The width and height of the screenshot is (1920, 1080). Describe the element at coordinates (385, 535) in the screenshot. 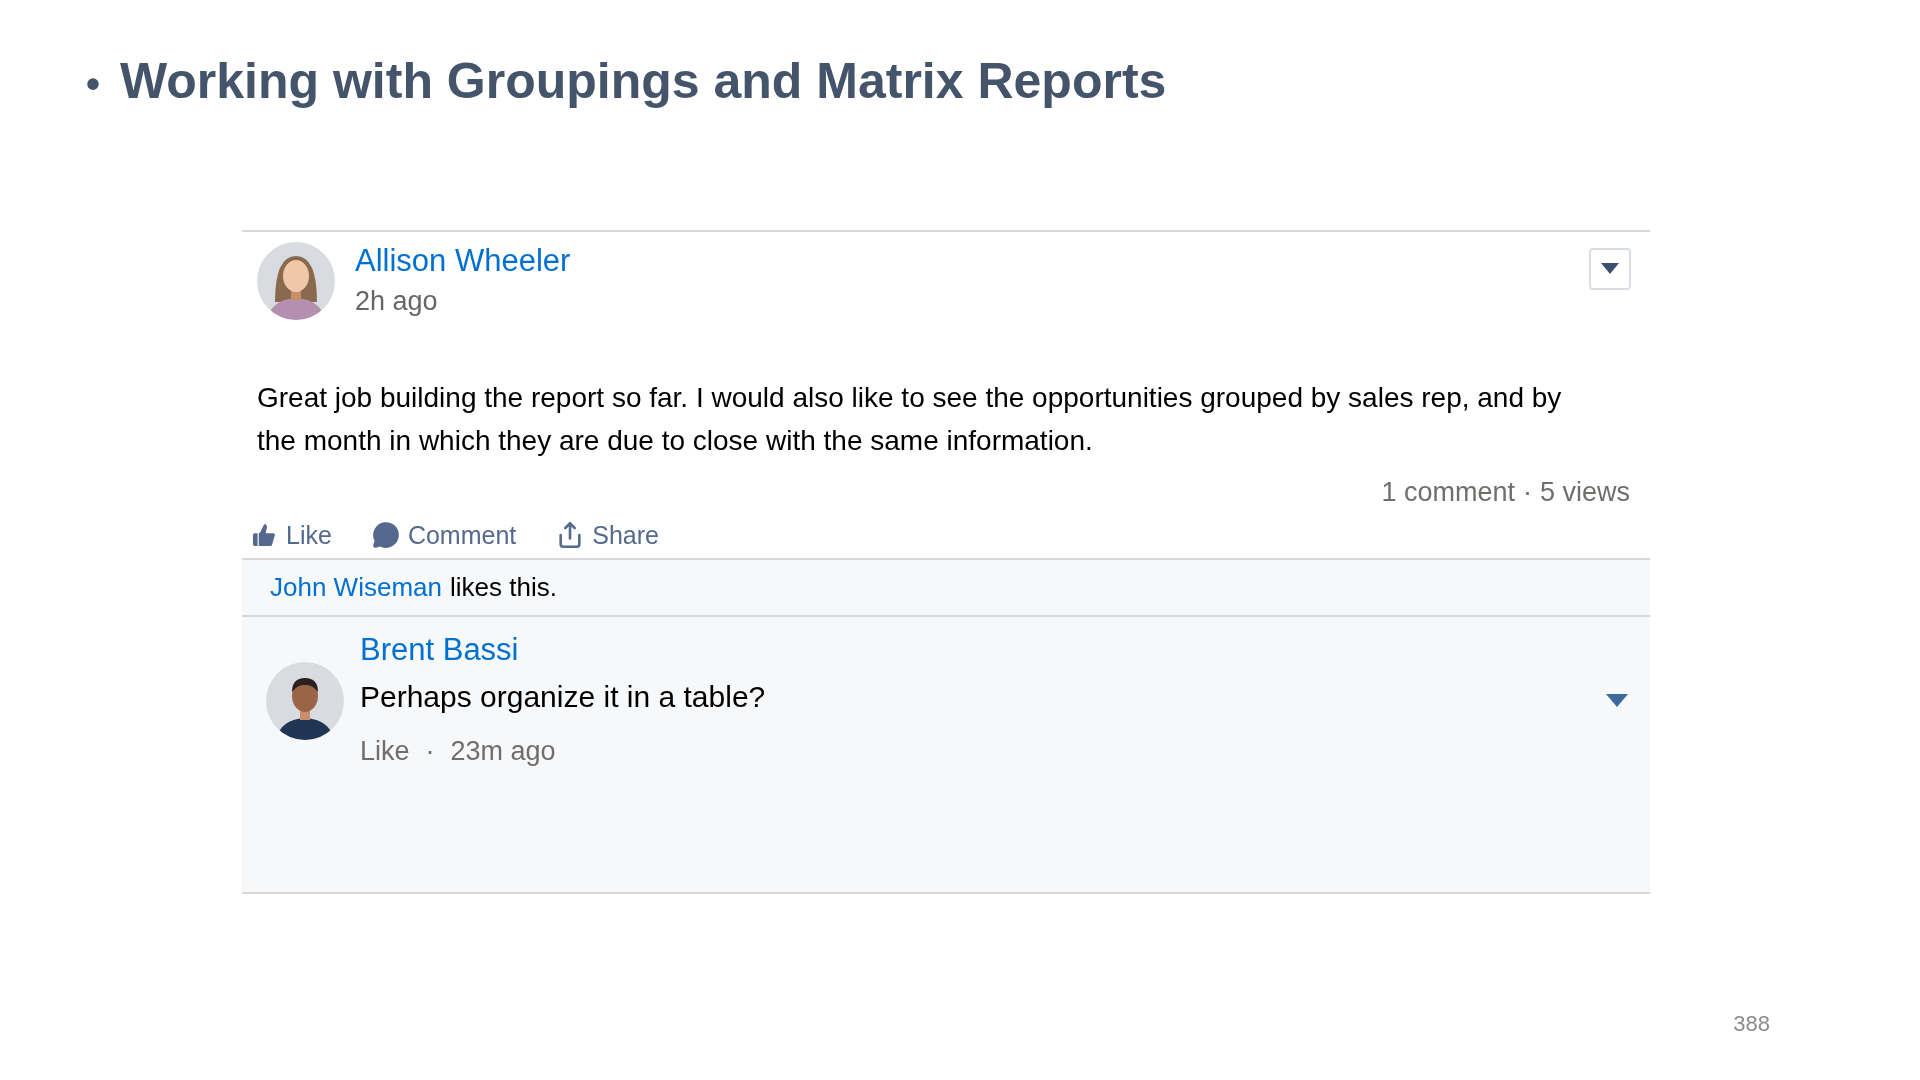

I see `speech-bubble-icon` at that location.